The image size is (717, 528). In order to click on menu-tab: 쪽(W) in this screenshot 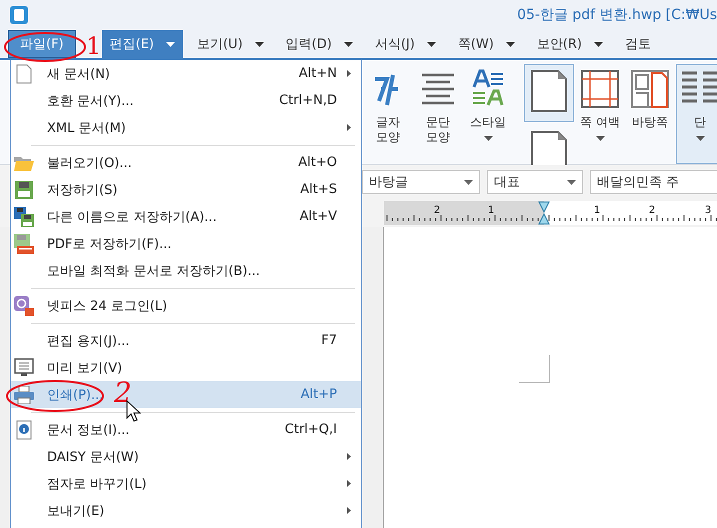, I will do `click(486, 44)`.